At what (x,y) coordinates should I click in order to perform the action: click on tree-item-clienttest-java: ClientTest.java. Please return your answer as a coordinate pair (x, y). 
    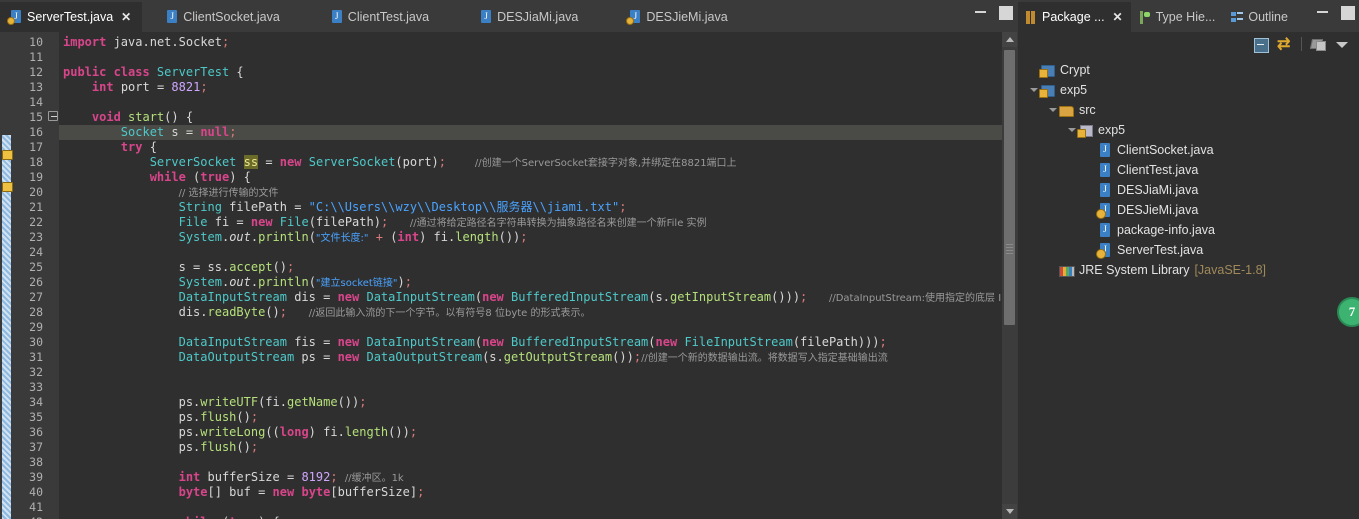
    Looking at the image, I should click on (1188, 170).